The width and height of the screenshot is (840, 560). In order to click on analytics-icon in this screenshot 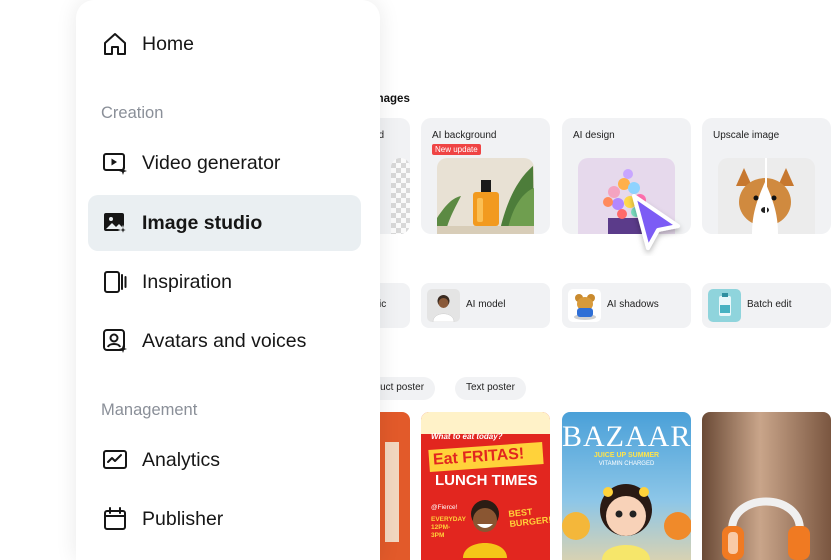, I will do `click(115, 460)`.